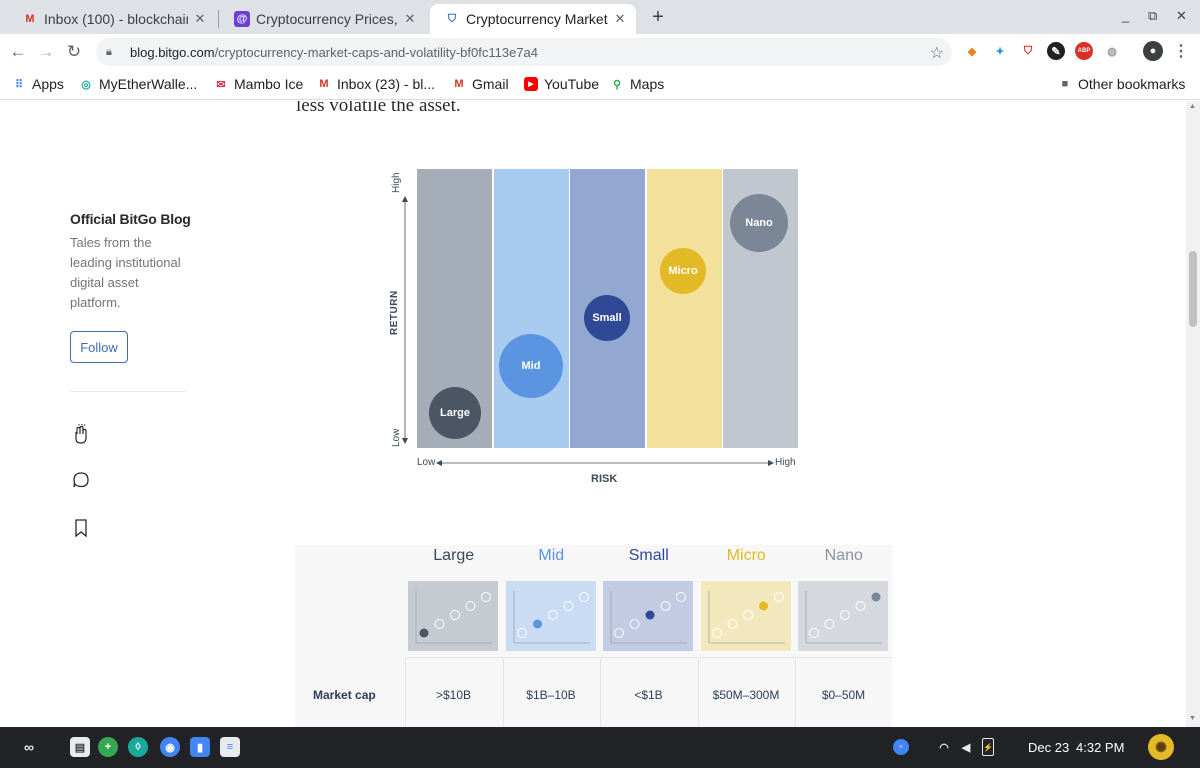  I want to click on extension-icon: ✦, so click(1000, 51).